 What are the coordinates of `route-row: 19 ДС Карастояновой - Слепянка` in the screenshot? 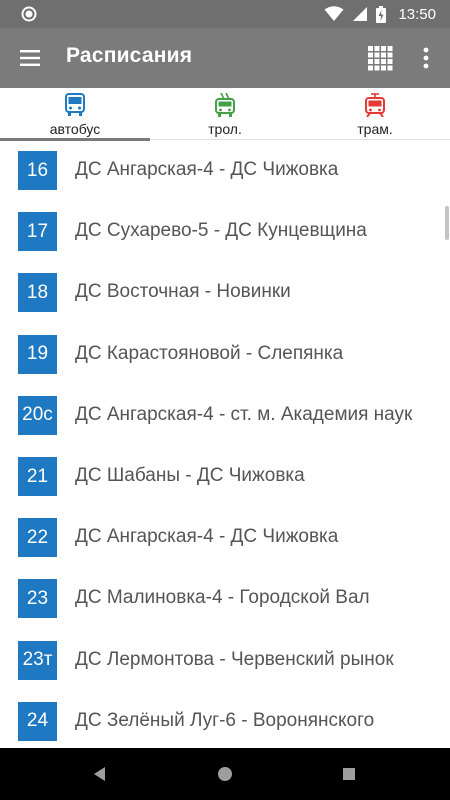 It's located at (225, 355).